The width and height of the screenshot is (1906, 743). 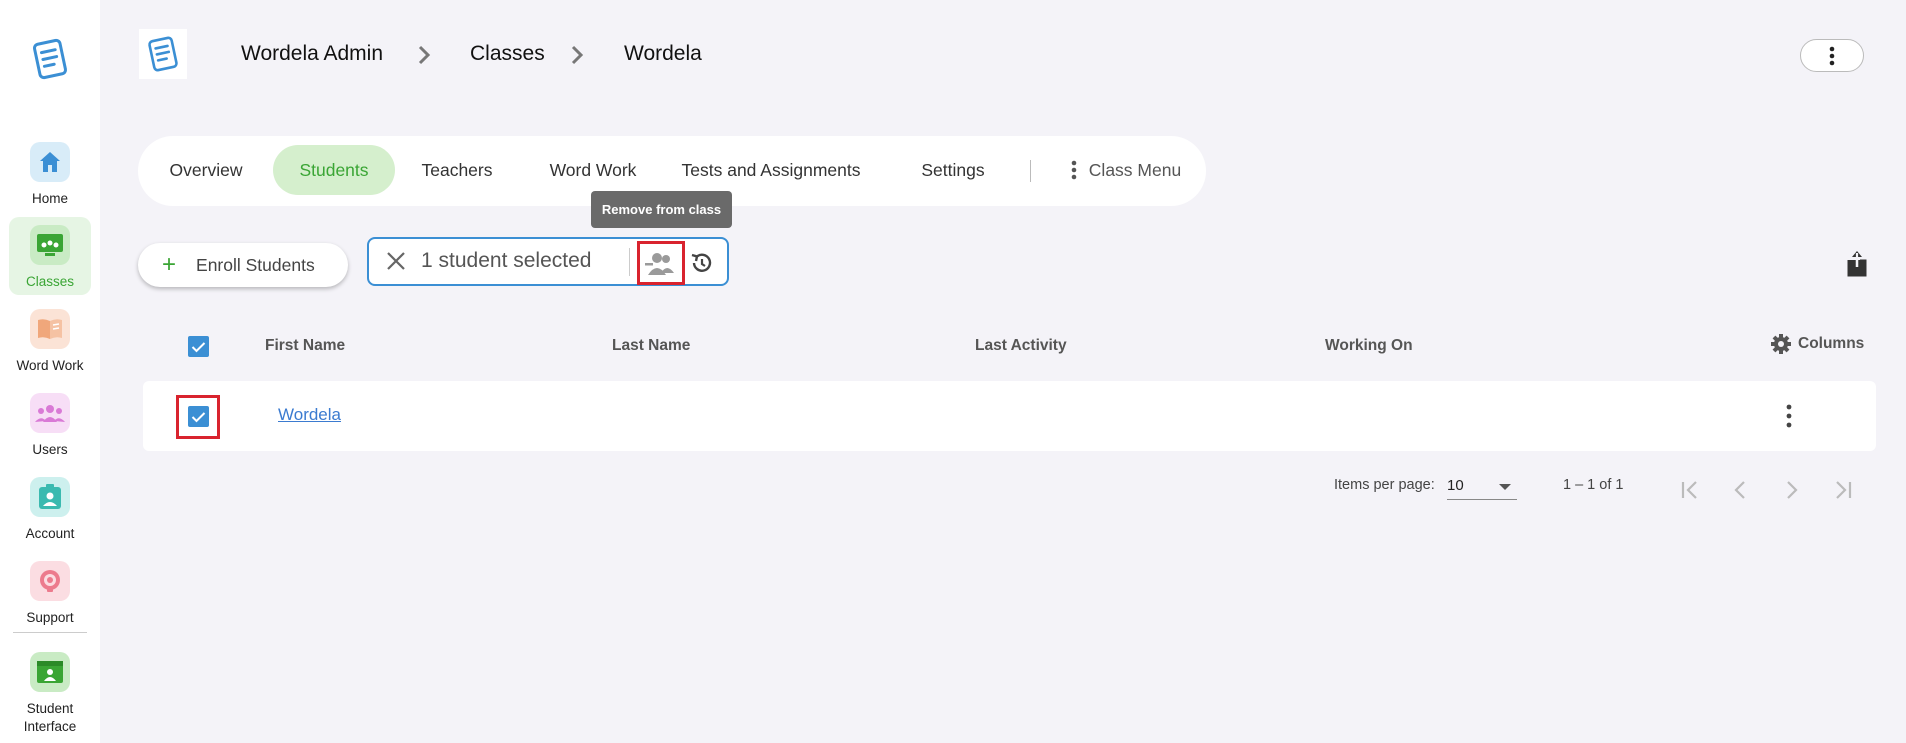 I want to click on account-badge-icon, so click(x=50, y=497).